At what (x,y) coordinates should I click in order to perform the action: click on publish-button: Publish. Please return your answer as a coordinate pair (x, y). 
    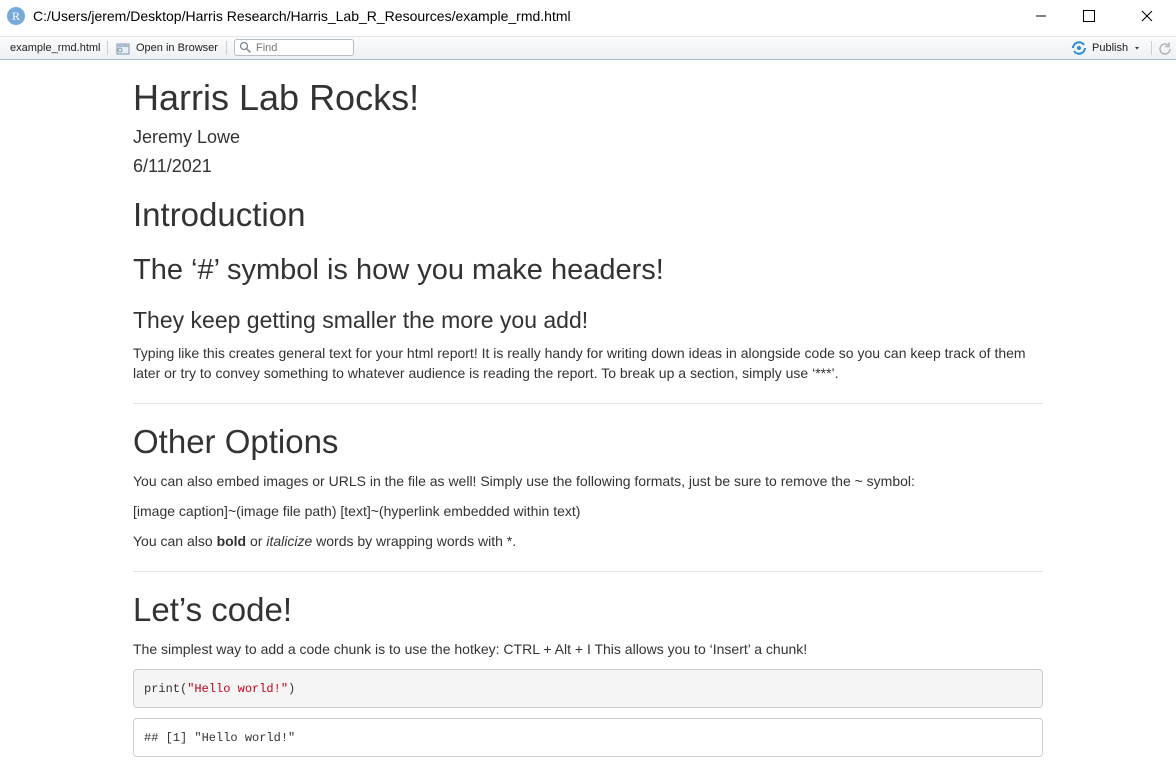
    Looking at the image, I should click on (1107, 48).